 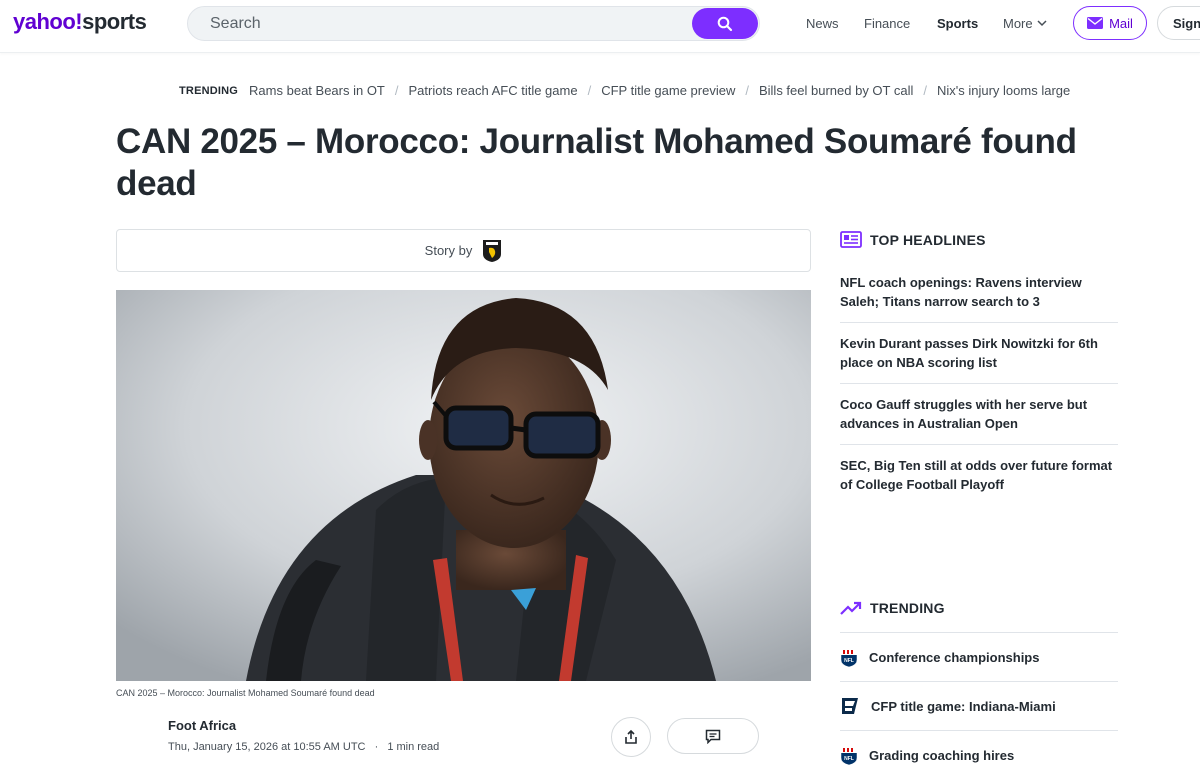 I want to click on trending-bar-label: TRENDING, so click(x=209, y=90).